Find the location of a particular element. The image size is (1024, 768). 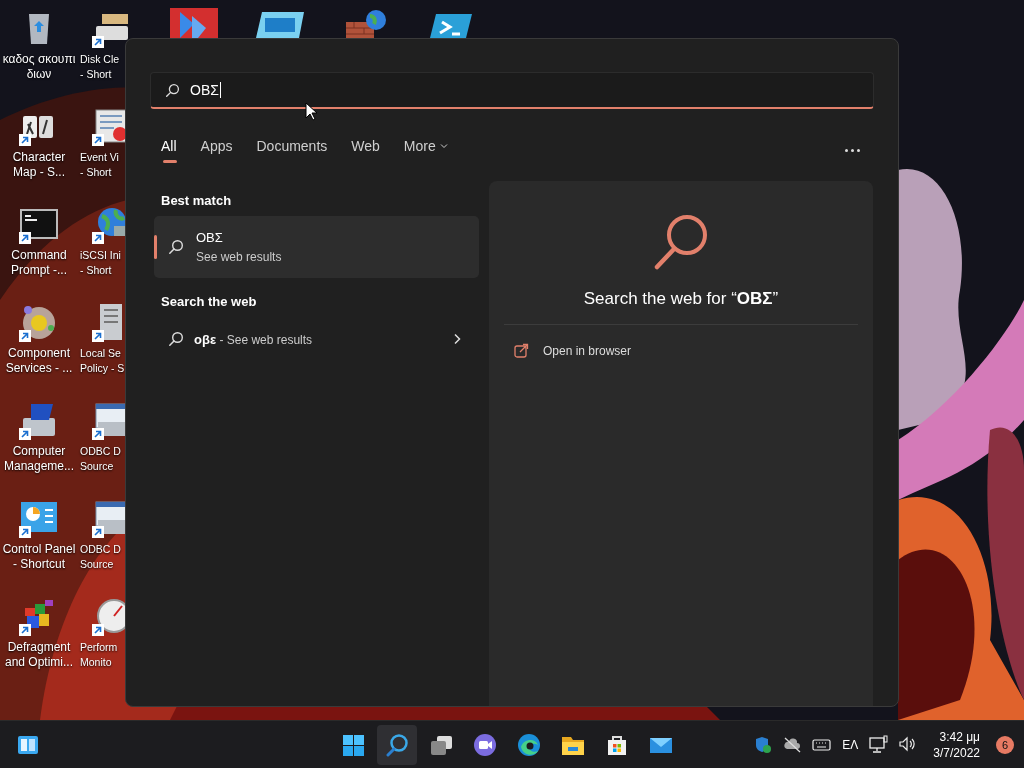

result-subtitle: See web results is located at coordinates (239, 257).